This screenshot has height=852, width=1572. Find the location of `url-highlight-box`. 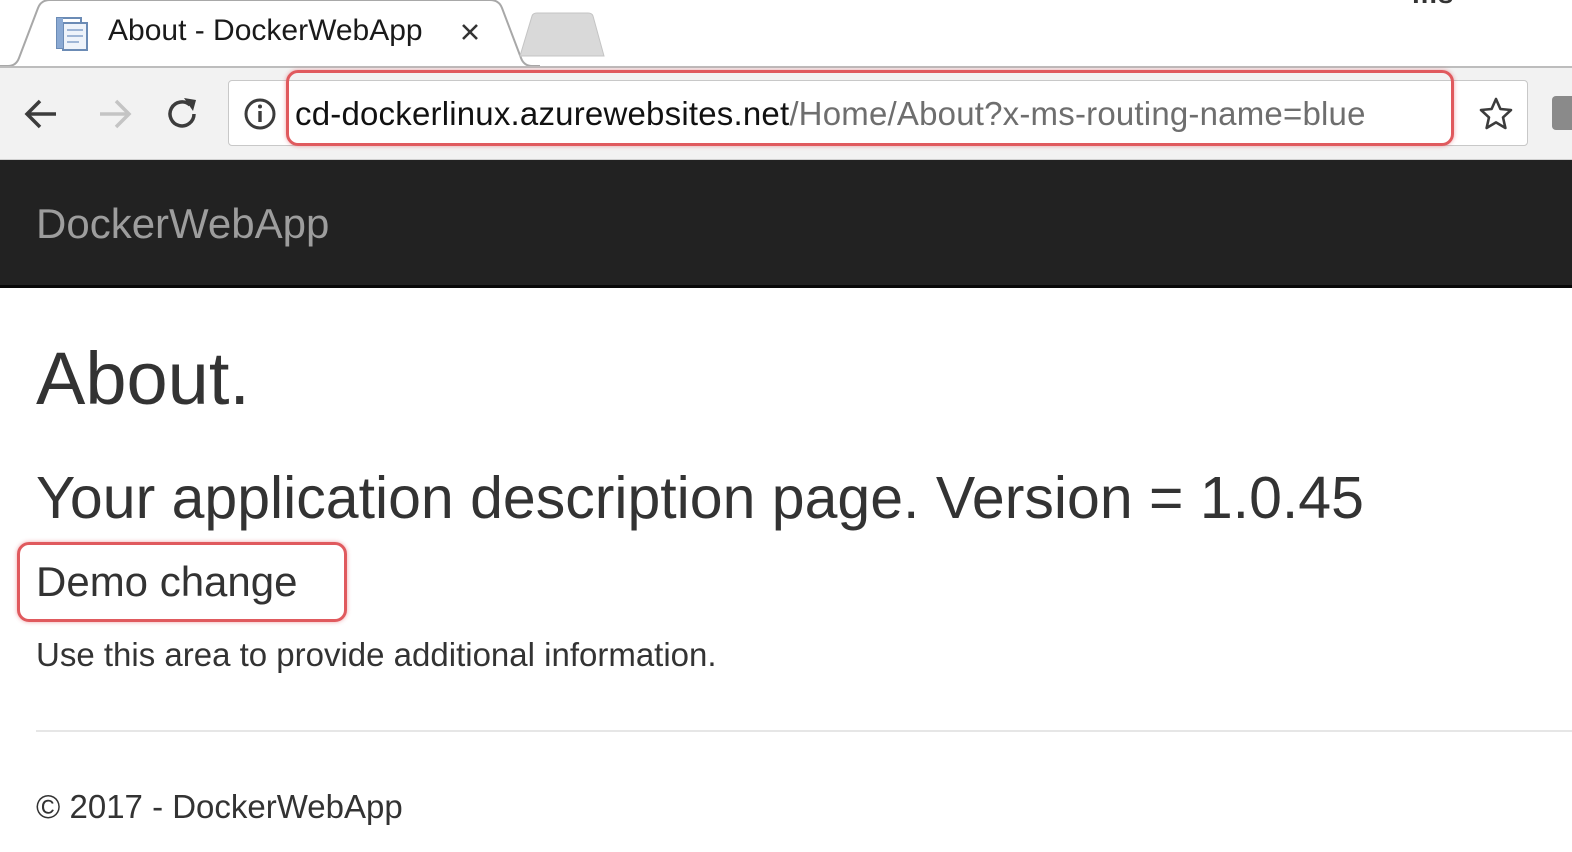

url-highlight-box is located at coordinates (870, 108).